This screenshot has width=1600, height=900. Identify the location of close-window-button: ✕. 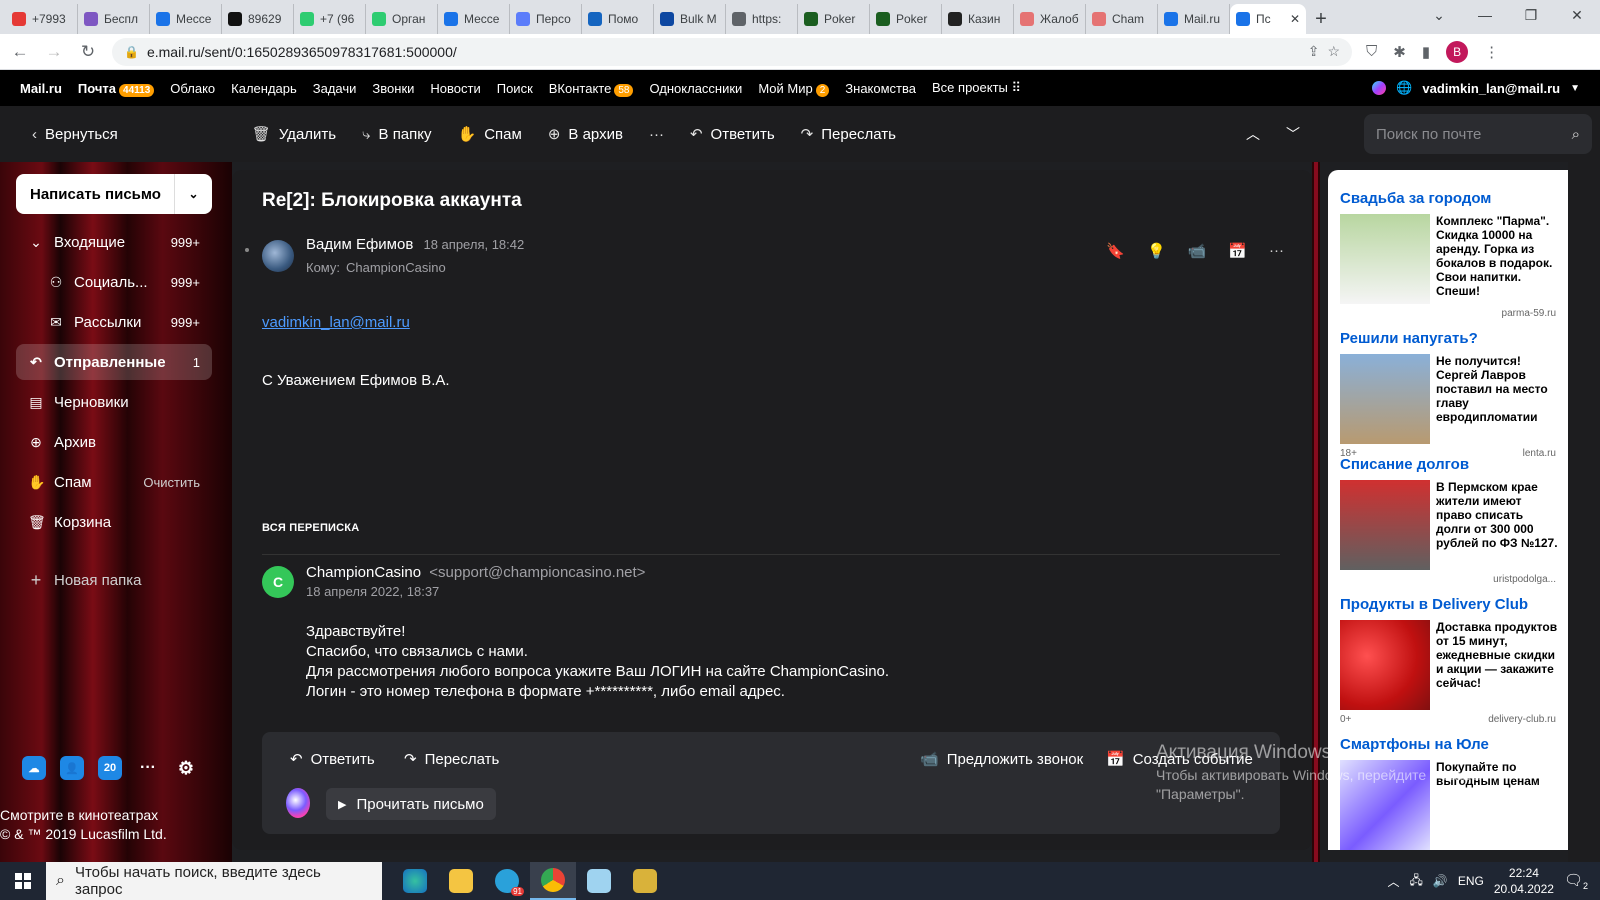
(1577, 15).